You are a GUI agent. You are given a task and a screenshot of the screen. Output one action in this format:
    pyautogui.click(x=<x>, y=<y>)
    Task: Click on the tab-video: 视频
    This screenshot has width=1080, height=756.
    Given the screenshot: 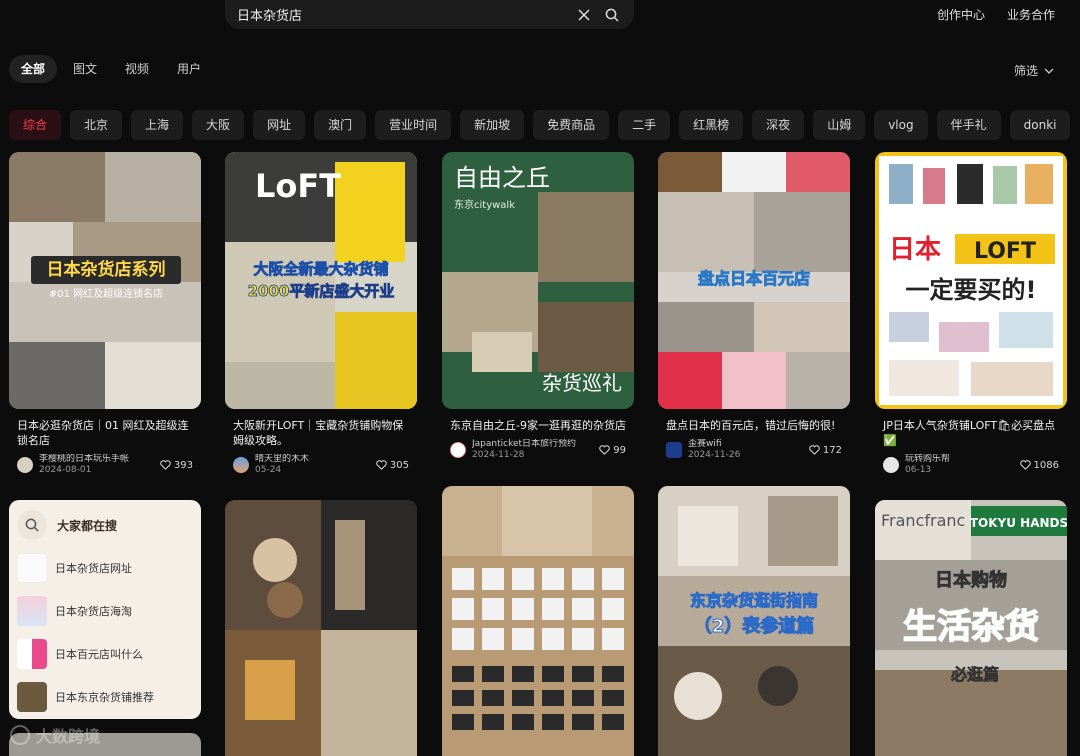 What is the action you would take?
    pyautogui.click(x=137, y=69)
    